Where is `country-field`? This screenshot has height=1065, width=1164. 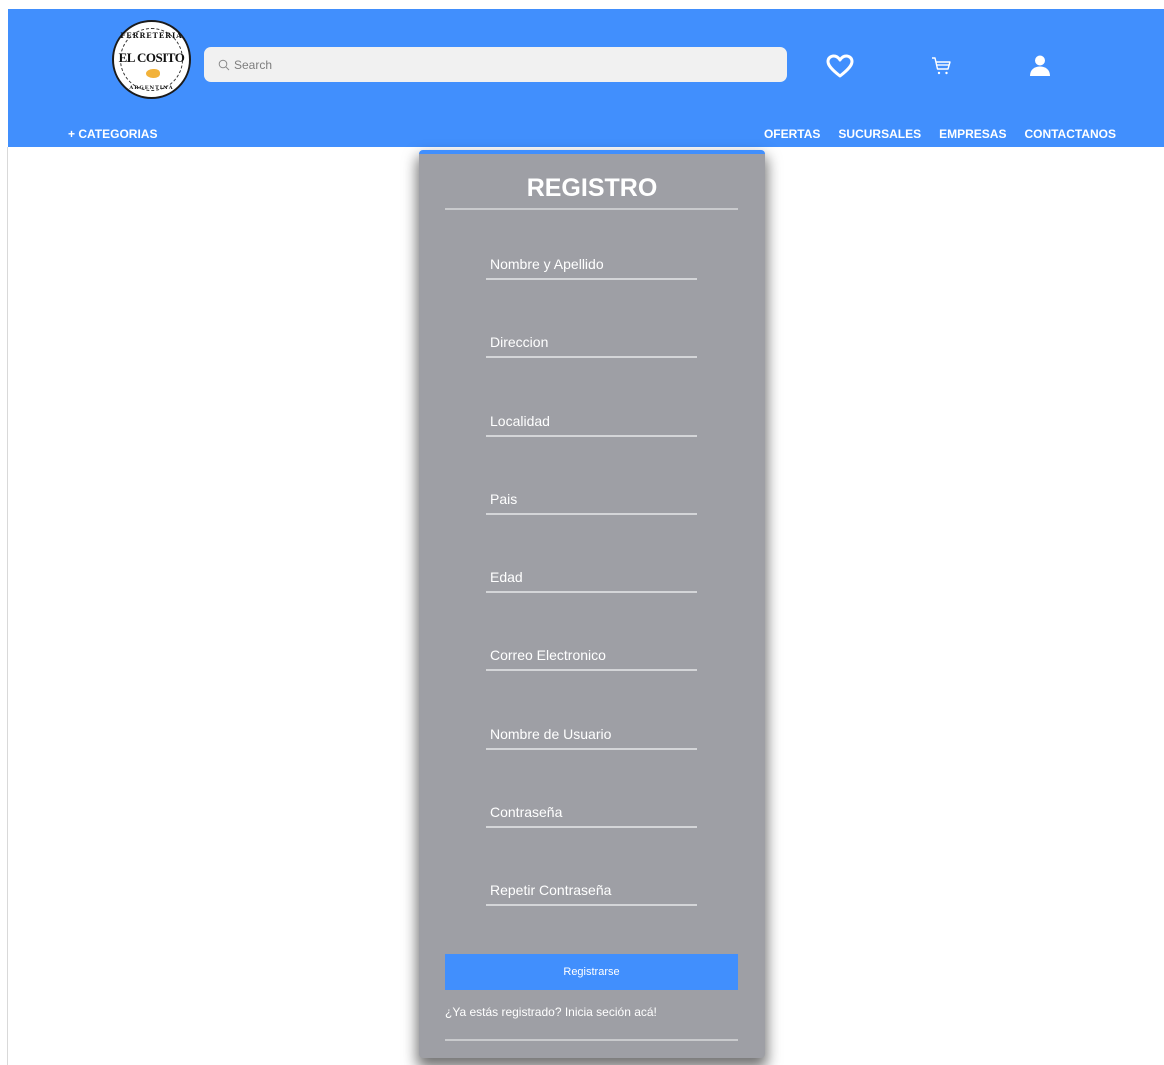 country-field is located at coordinates (593, 501).